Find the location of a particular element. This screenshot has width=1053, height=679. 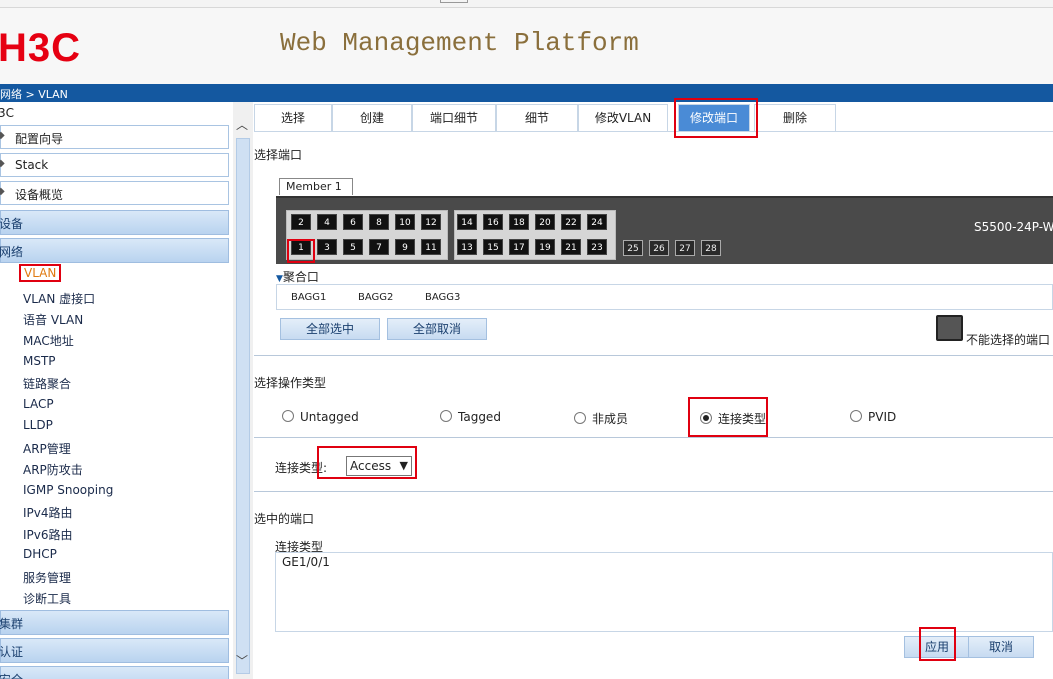

apply-button: 应用 is located at coordinates (937, 647).